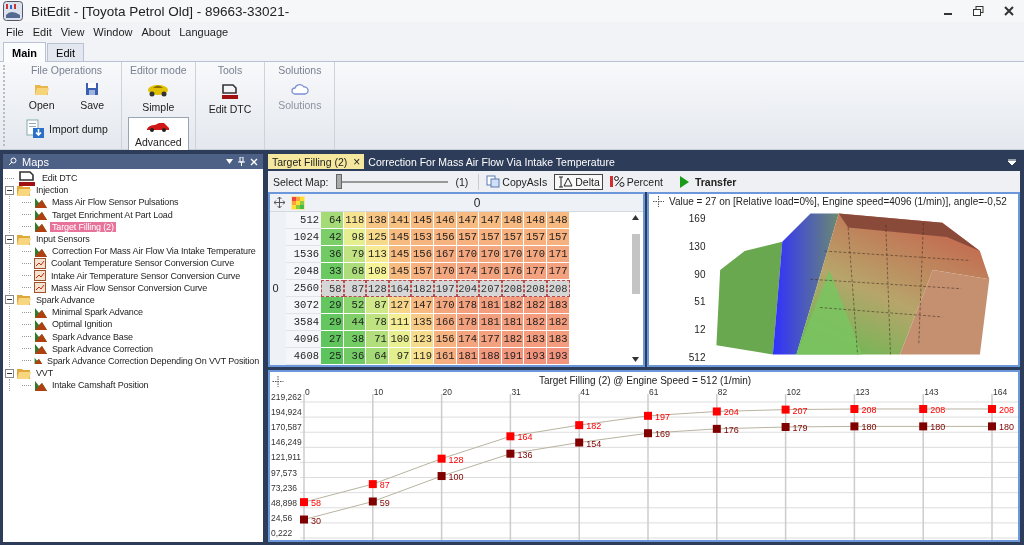 This screenshot has width=1024, height=545. What do you see at coordinates (400, 220) in the screenshot?
I see `table-cell: 141` at bounding box center [400, 220].